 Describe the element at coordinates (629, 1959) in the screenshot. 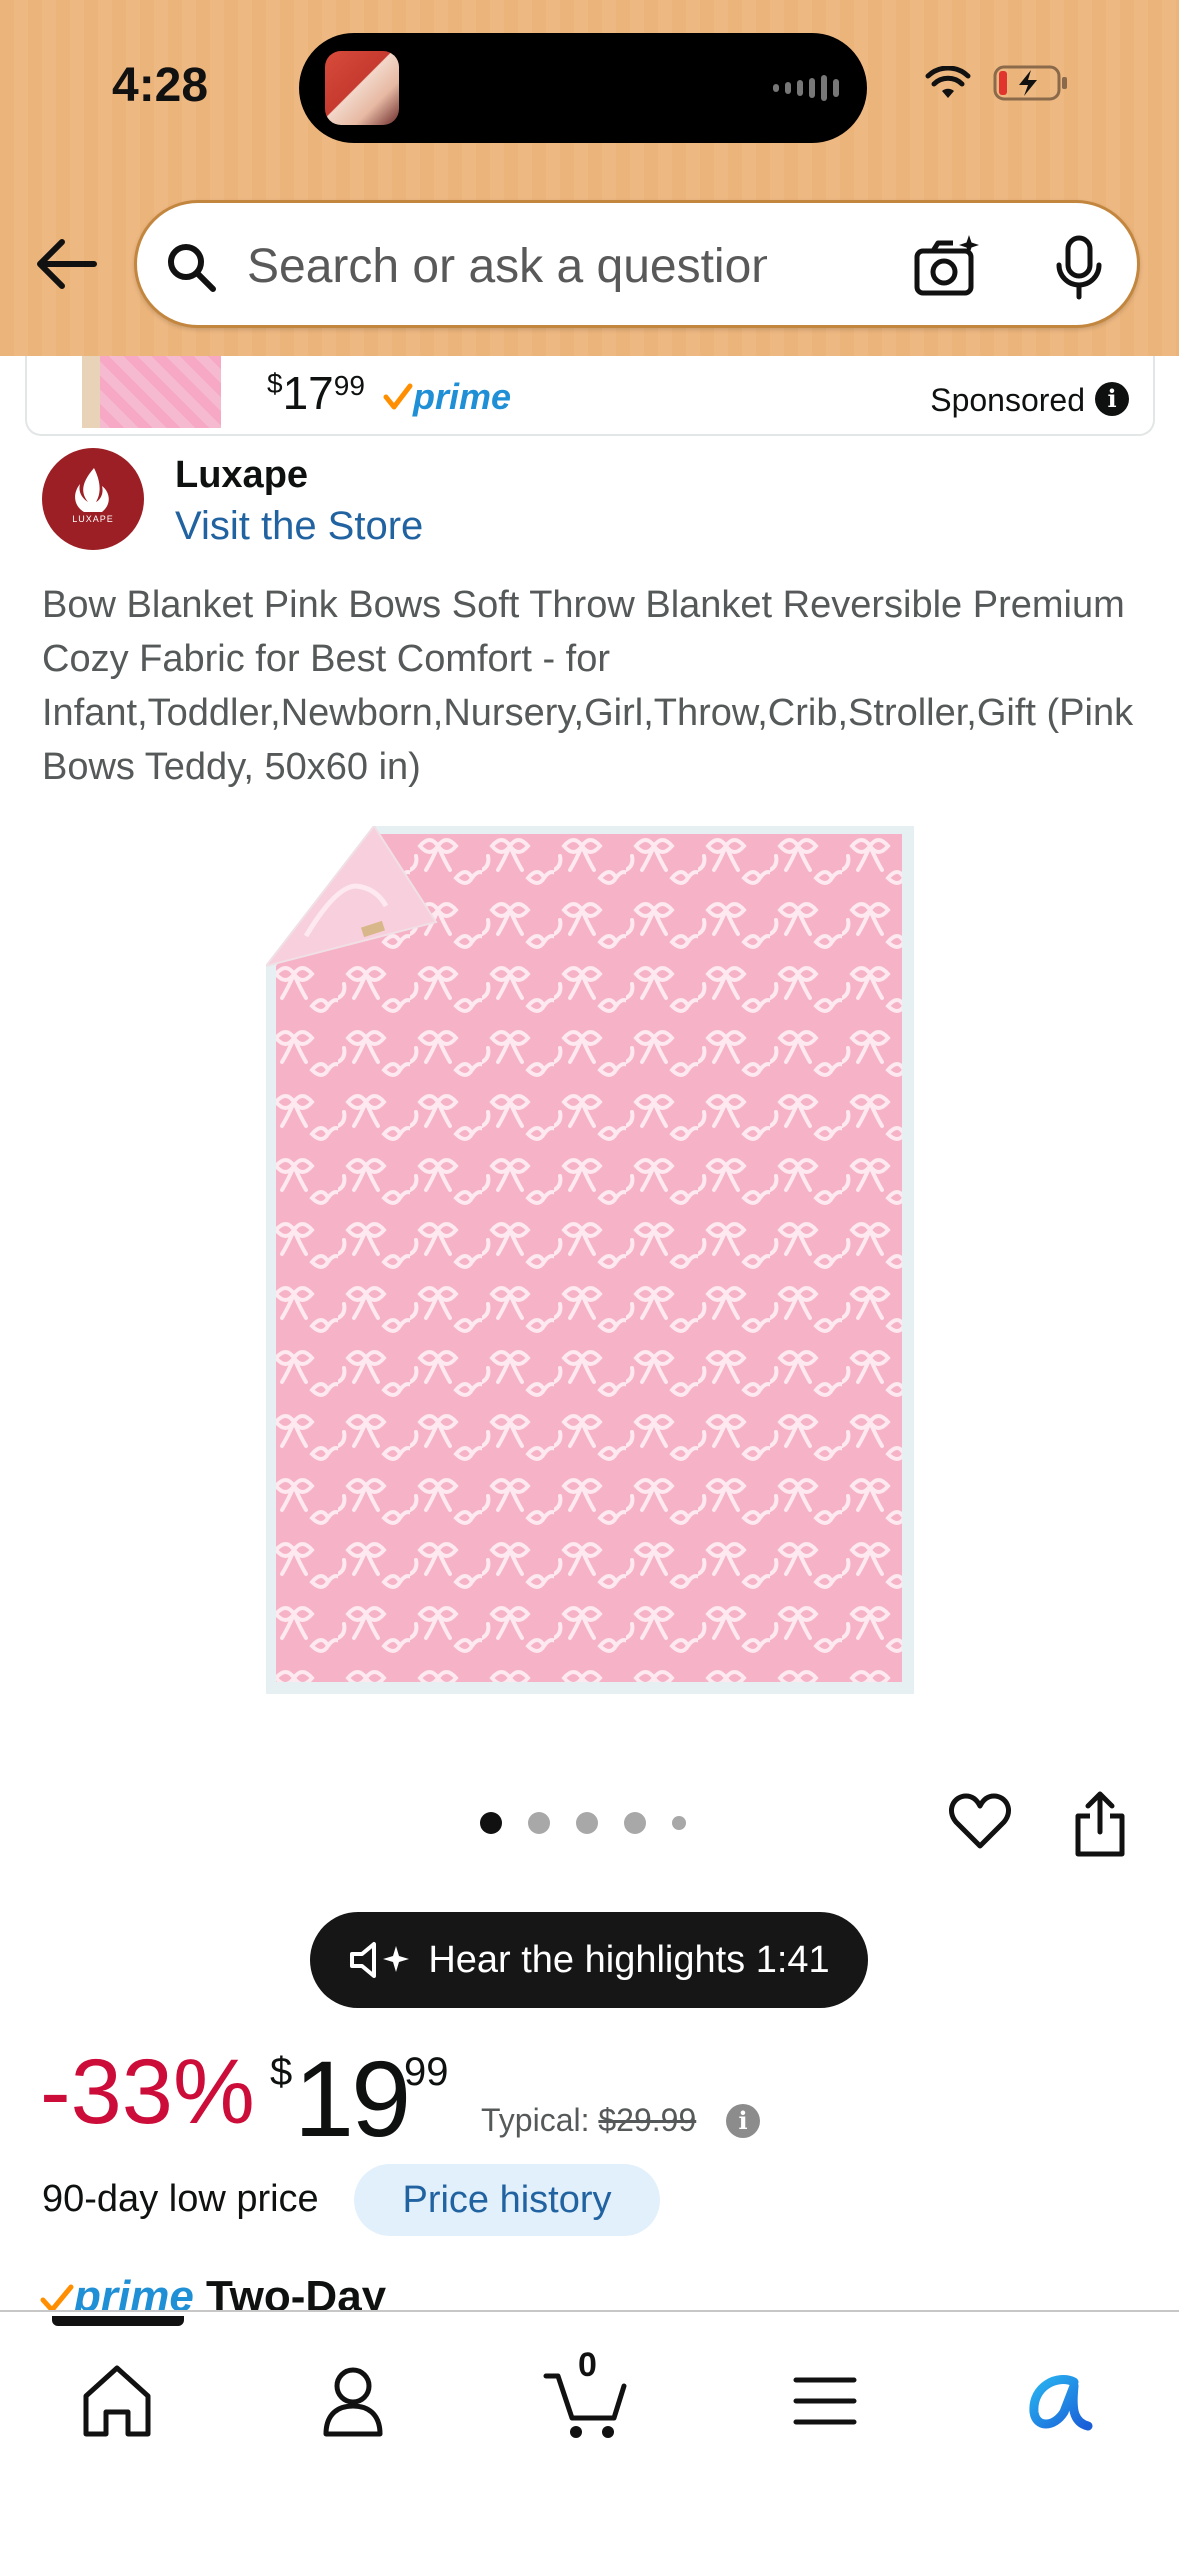

I see `hear-highlights-label: Hear the highlights 1:41` at that location.